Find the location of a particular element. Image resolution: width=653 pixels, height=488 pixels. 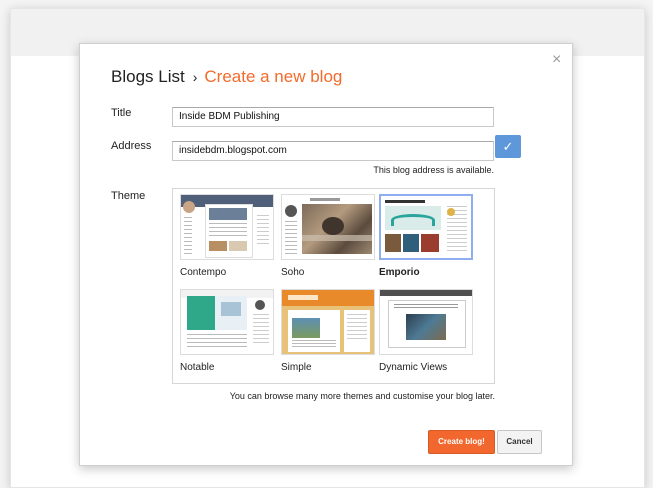

theme-option-contempo: Contempo is located at coordinates (227, 236).